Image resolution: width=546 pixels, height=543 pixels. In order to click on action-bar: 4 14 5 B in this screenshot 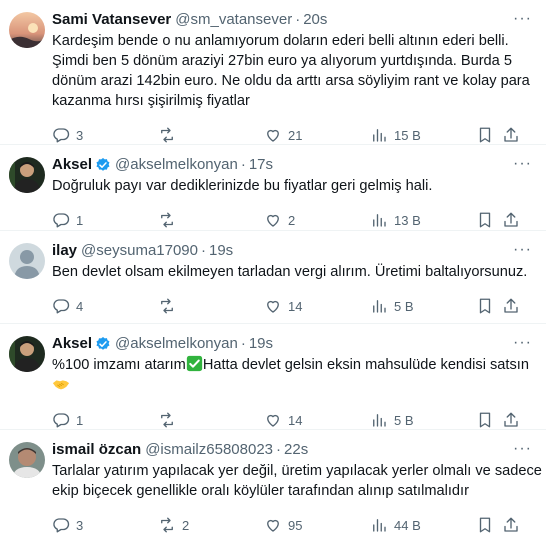, I will do `click(266, 306)`.